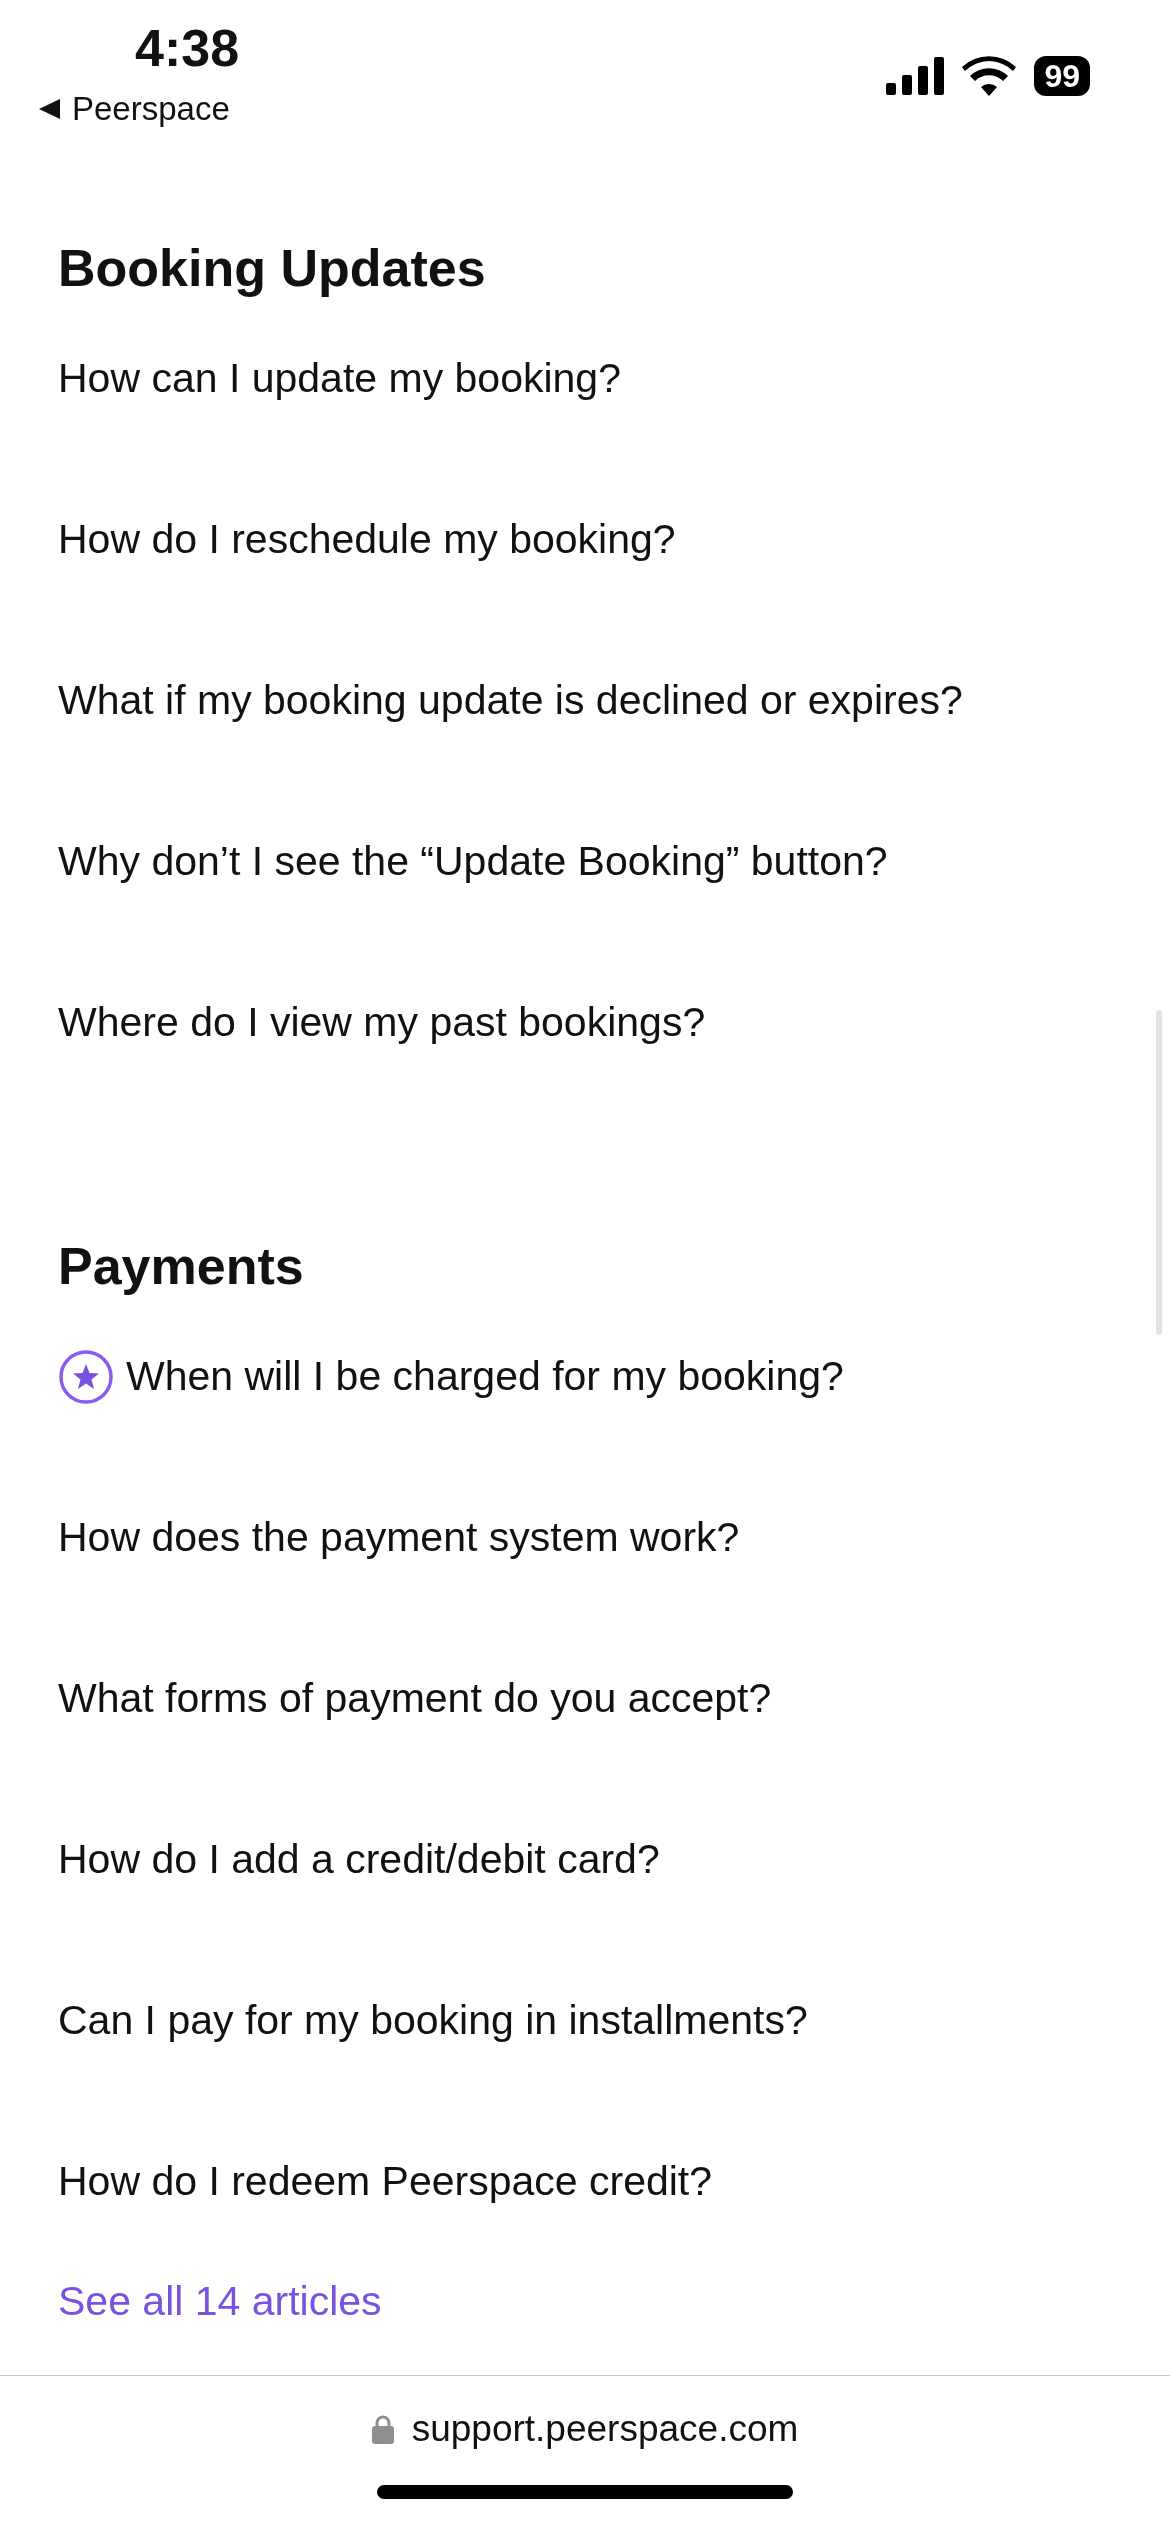 The width and height of the screenshot is (1170, 2532). What do you see at coordinates (585, 2428) in the screenshot?
I see `address-bar: support.peerspace.com` at bounding box center [585, 2428].